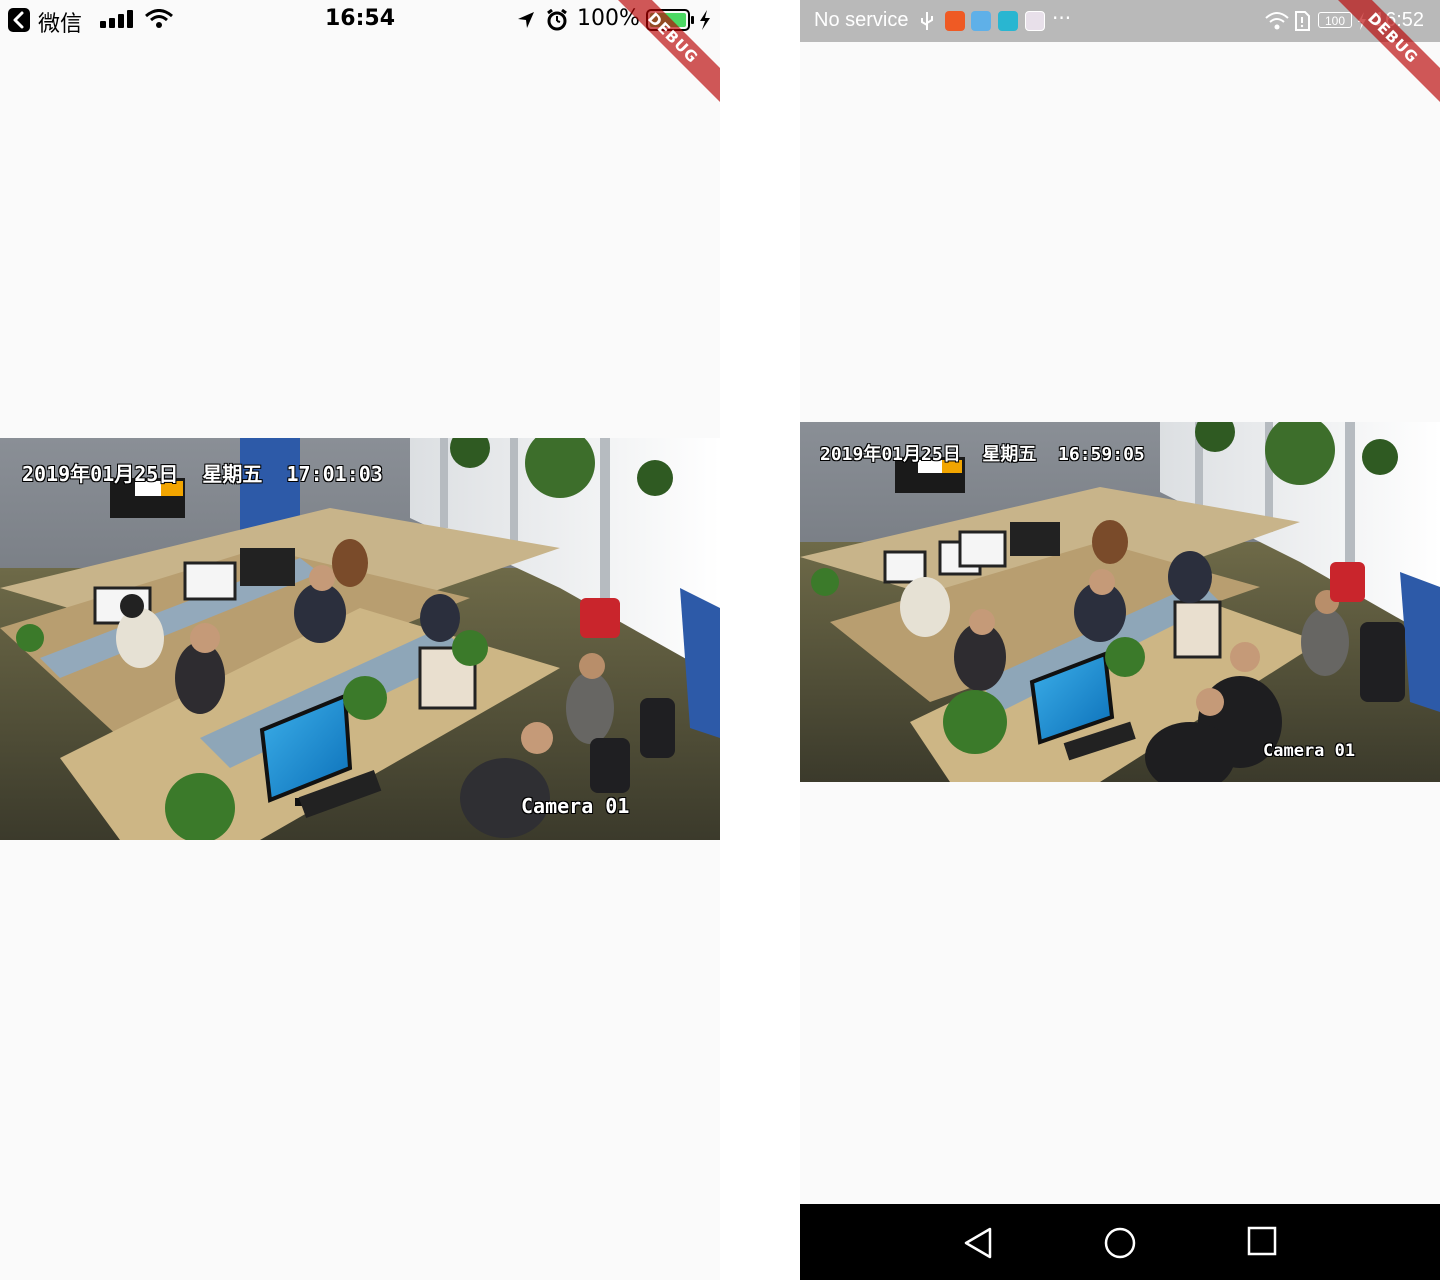 The width and height of the screenshot is (1440, 1280). Describe the element at coordinates (608, 18) in the screenshot. I see `battery-percent: 100%` at that location.